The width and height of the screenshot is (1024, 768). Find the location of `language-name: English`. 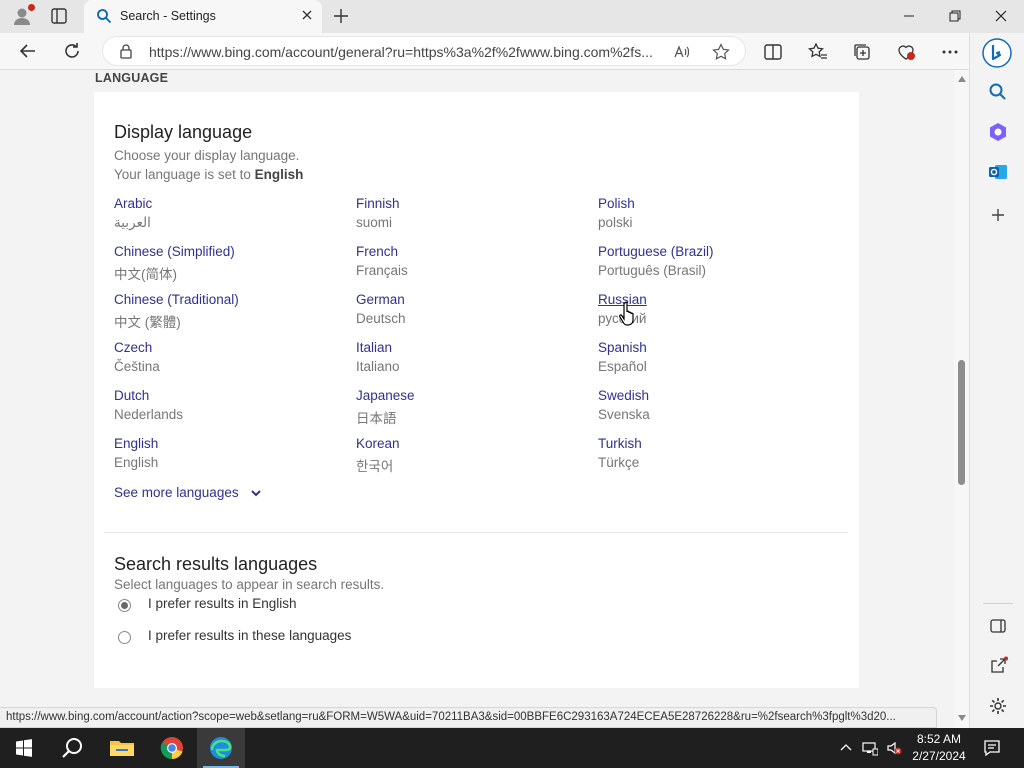

language-name: English is located at coordinates (229, 445).